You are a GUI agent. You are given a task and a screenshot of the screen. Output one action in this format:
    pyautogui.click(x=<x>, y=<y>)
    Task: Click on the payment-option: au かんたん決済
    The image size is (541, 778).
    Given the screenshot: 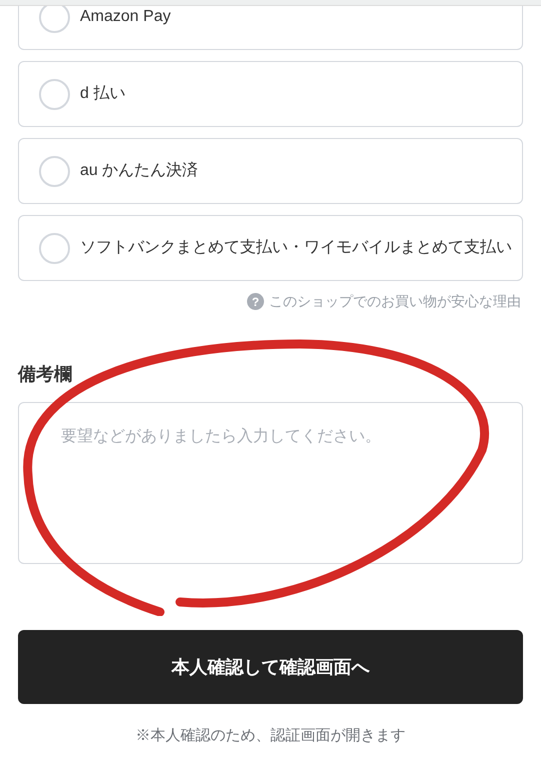 What is the action you would take?
    pyautogui.click(x=270, y=171)
    